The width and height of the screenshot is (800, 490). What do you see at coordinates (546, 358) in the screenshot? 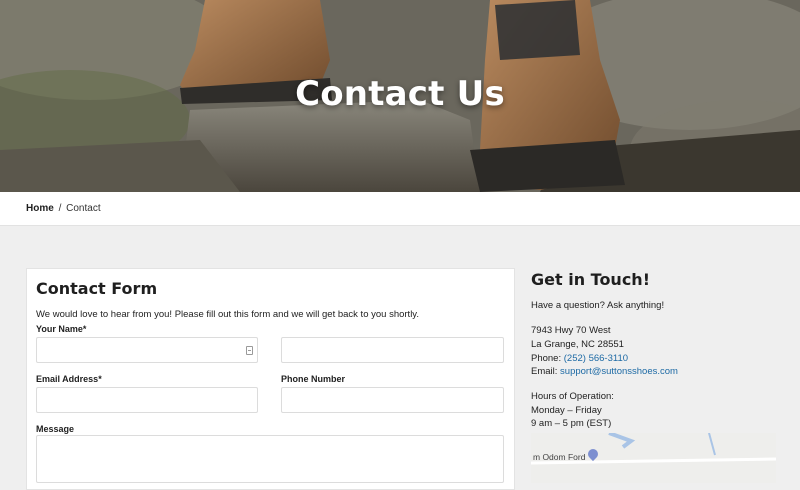
I see `phone-label-text: Phone:` at bounding box center [546, 358].